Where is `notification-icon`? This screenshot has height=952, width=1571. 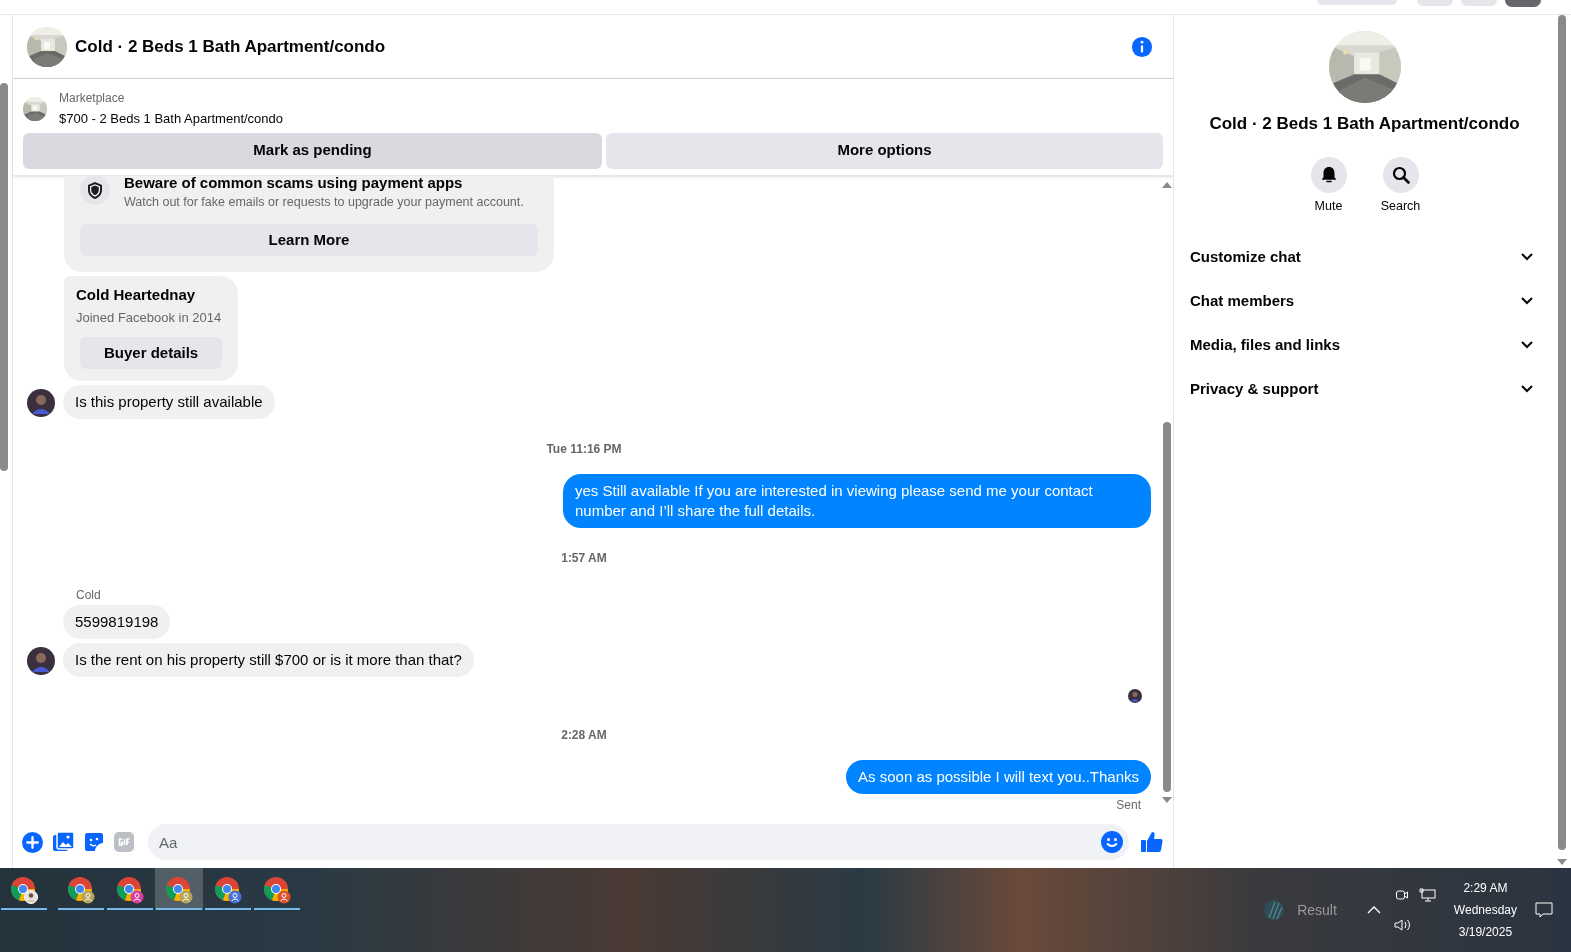
notification-icon is located at coordinates (1544, 910).